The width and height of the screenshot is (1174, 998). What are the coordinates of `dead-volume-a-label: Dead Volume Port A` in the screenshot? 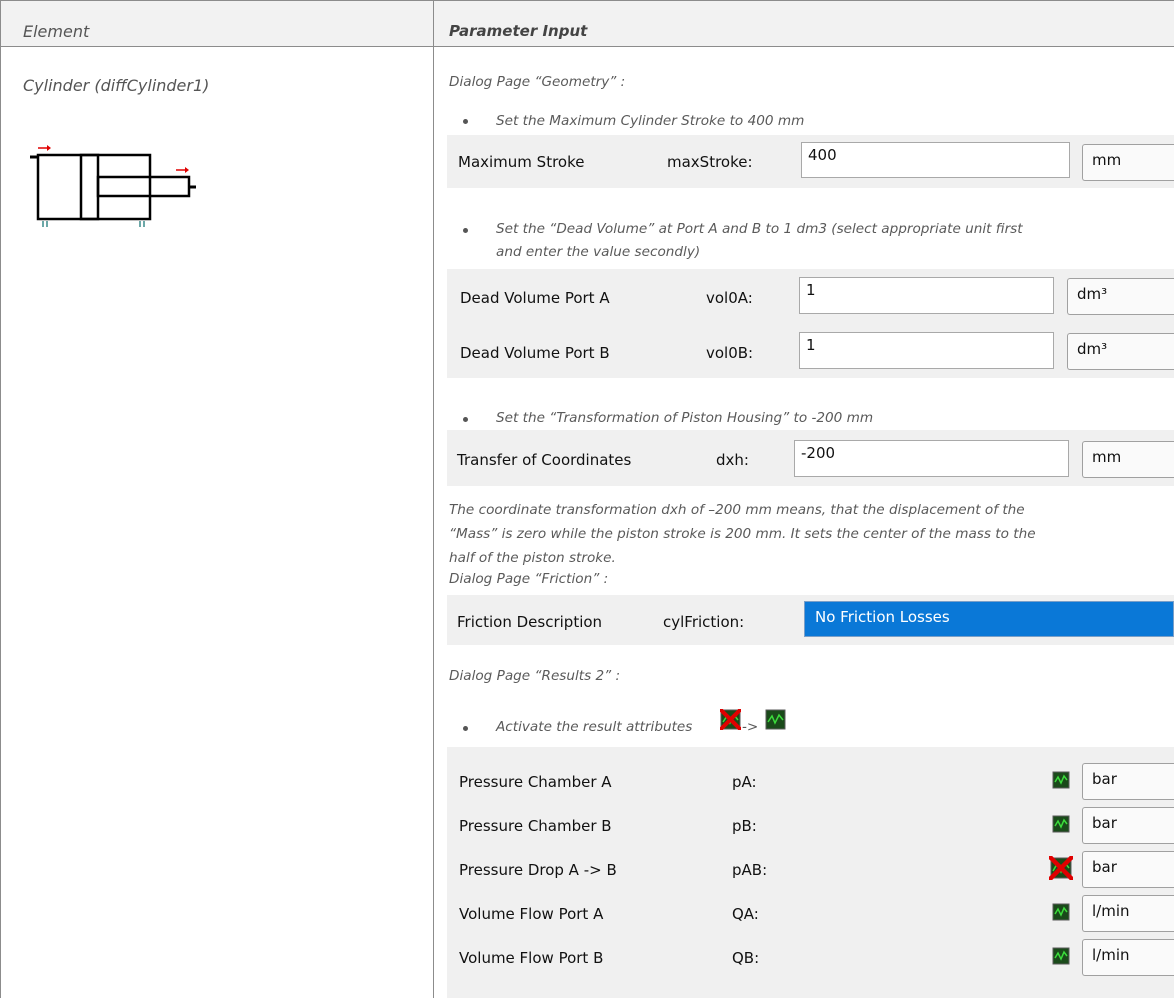 It's located at (535, 298).